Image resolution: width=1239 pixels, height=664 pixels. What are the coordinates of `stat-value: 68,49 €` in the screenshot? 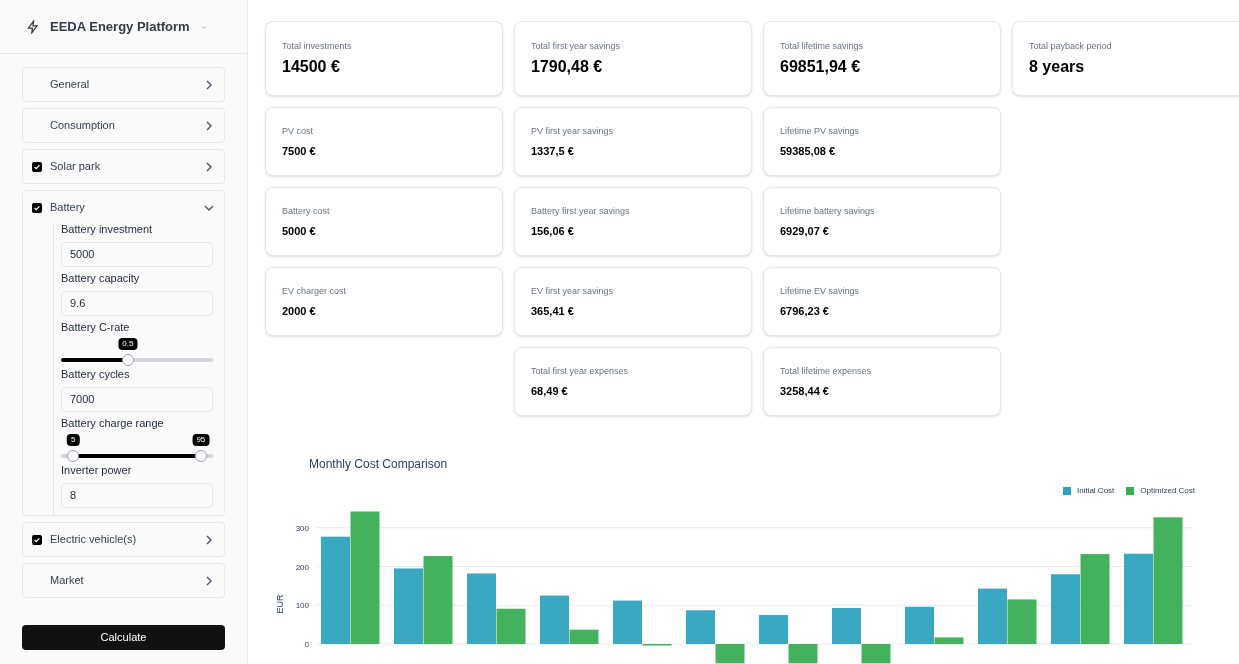 It's located at (550, 391).